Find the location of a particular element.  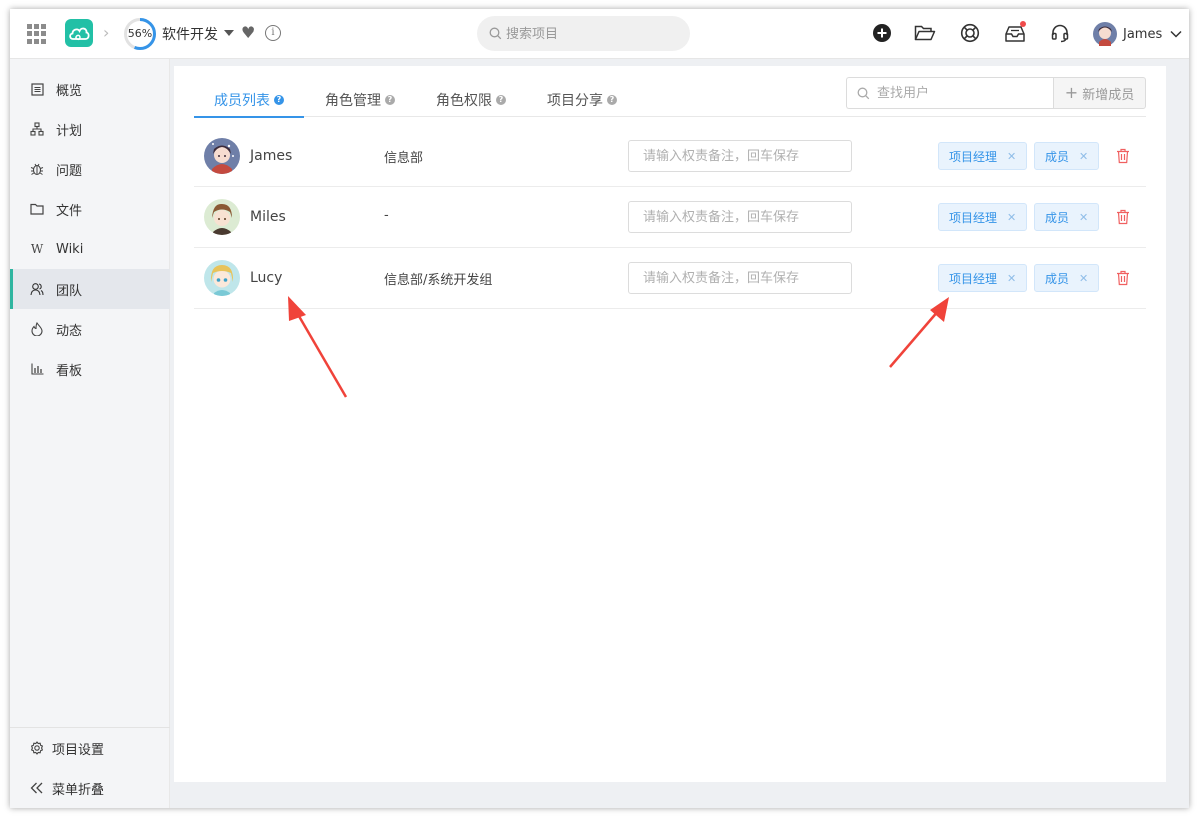

folder-icon is located at coordinates (37, 209).